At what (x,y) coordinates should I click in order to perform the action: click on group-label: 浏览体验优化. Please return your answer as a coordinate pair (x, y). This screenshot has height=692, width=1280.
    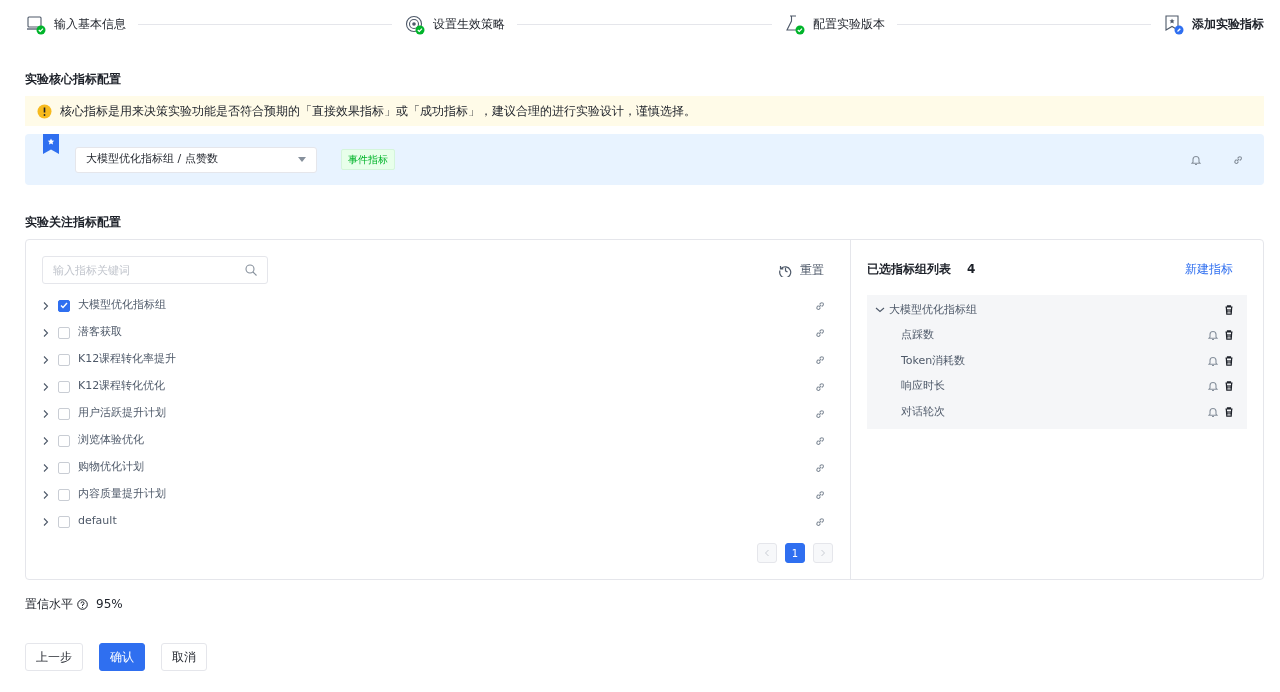
    Looking at the image, I should click on (111, 440).